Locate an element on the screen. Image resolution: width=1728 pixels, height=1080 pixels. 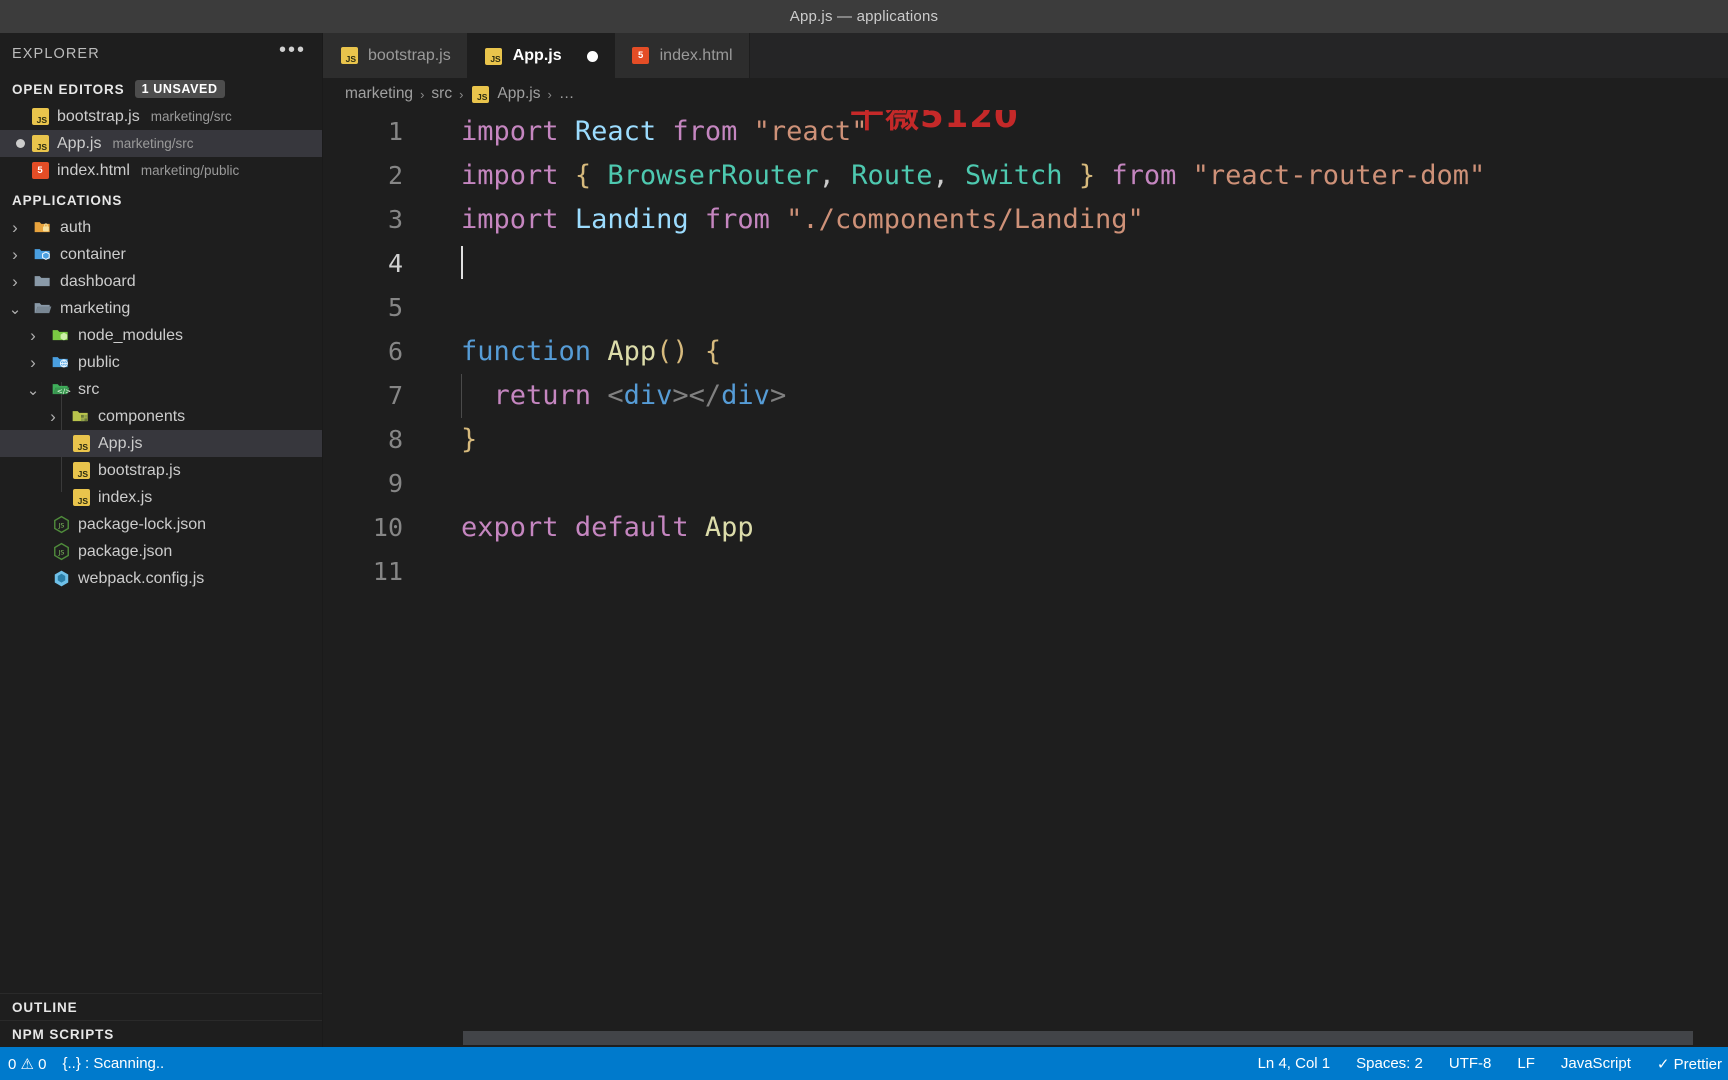
tree-item-webpack-config-js: webpack.config.js is located at coordinates (161, 578).